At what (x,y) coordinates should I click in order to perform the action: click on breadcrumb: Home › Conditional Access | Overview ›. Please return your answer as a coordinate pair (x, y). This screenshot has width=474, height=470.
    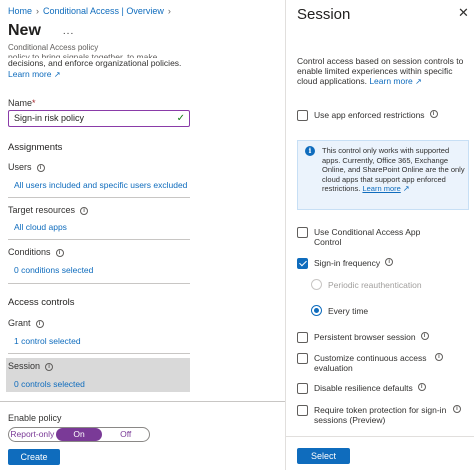
    Looking at the image, I should click on (91, 11).